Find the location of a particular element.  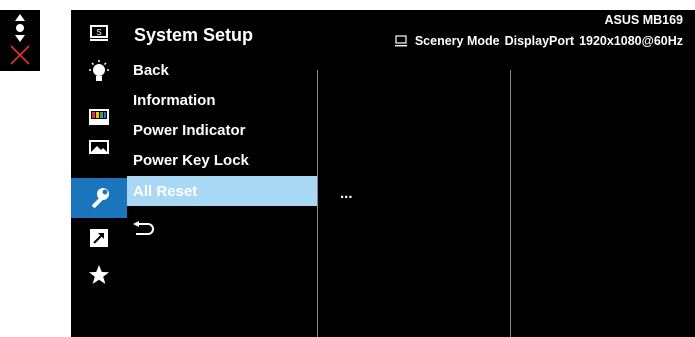

svg-text: S is located at coordinates (98, 32).